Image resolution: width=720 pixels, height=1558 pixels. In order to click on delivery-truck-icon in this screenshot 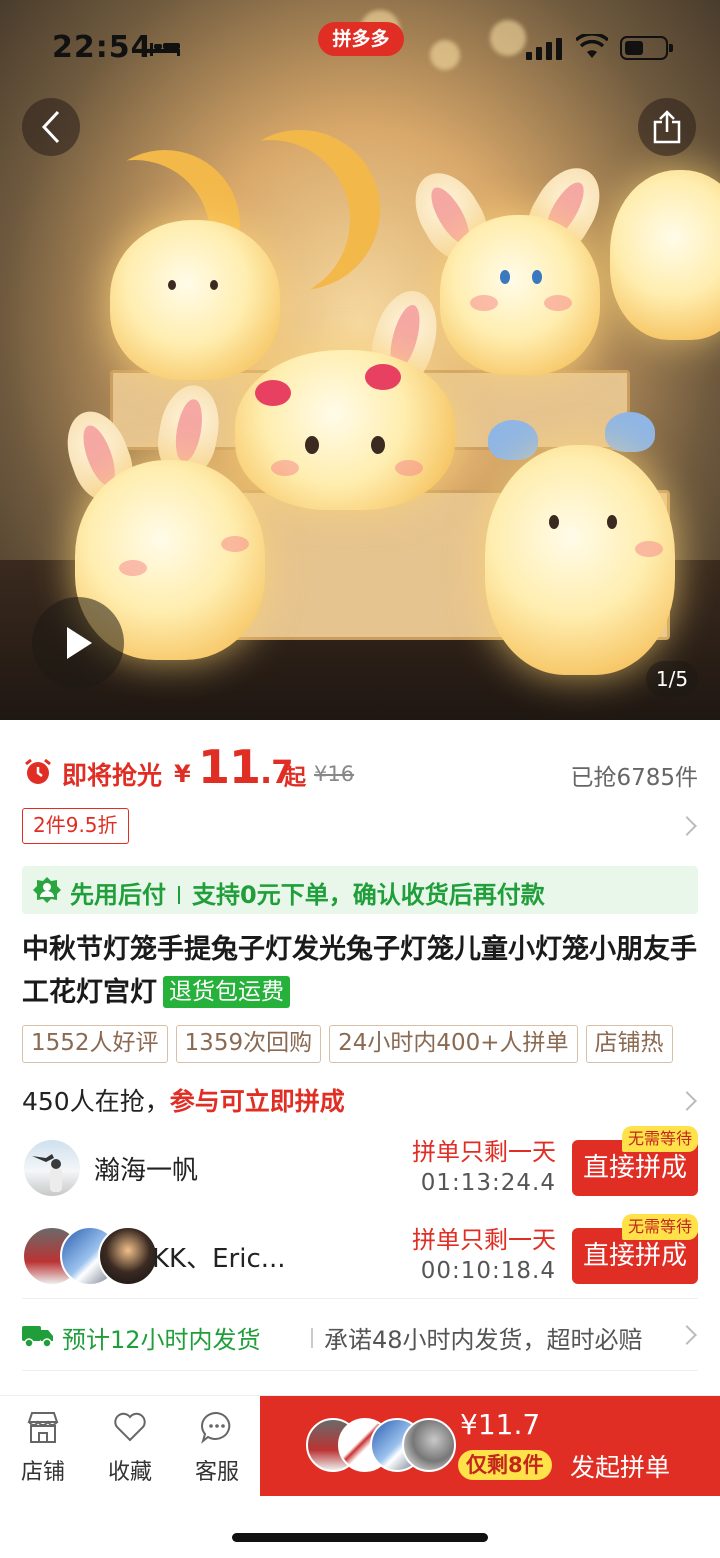, I will do `click(37, 1337)`.